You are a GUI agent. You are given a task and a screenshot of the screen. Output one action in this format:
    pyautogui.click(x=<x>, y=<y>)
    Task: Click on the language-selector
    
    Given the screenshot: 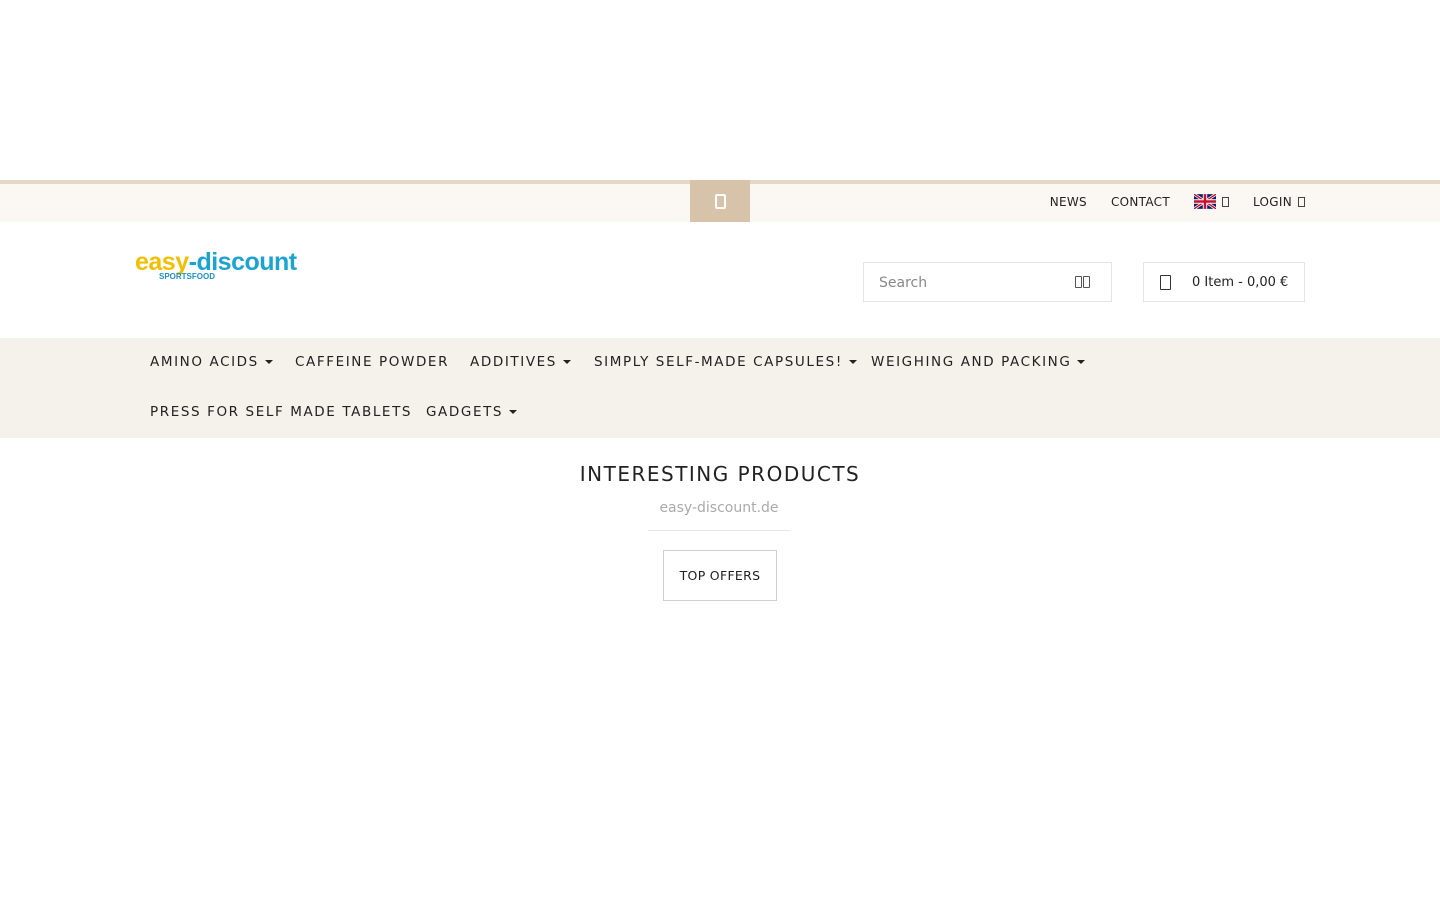 What is the action you would take?
    pyautogui.click(x=1211, y=201)
    